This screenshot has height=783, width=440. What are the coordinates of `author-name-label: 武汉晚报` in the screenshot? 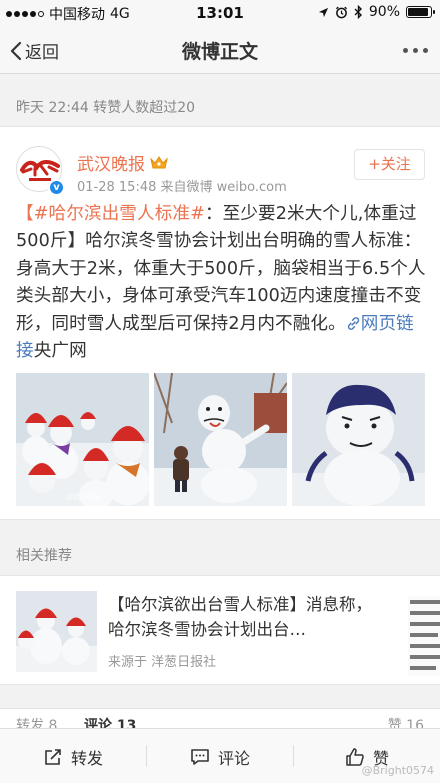 It's located at (111, 165).